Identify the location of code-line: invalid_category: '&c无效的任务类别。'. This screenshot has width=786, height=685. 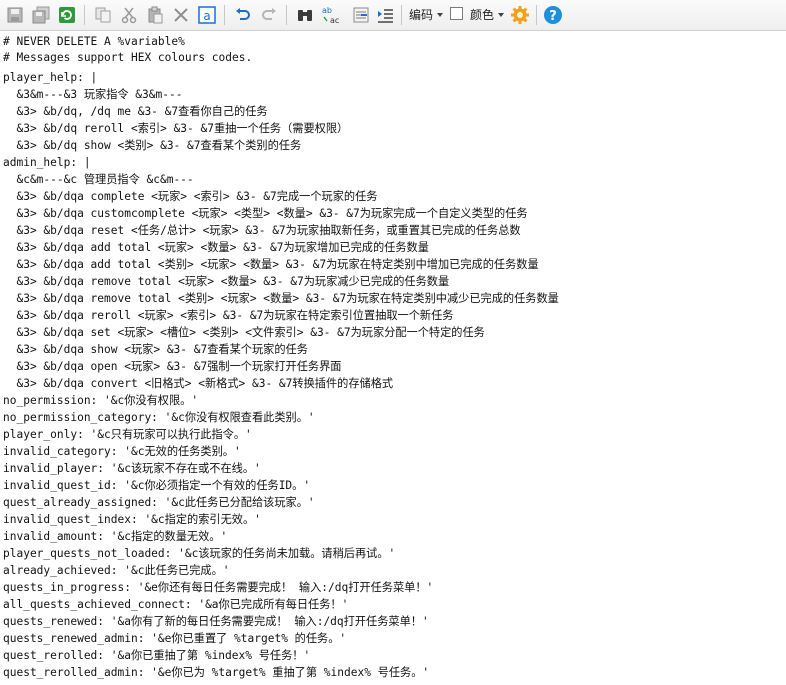
(122, 451).